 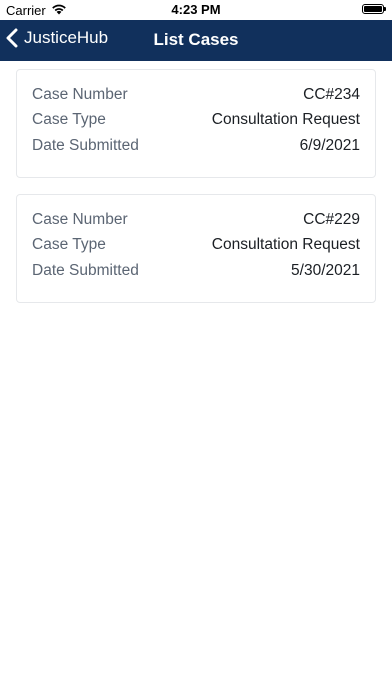 What do you see at coordinates (329, 145) in the screenshot?
I see `date-submitted-value: 6/9/2021` at bounding box center [329, 145].